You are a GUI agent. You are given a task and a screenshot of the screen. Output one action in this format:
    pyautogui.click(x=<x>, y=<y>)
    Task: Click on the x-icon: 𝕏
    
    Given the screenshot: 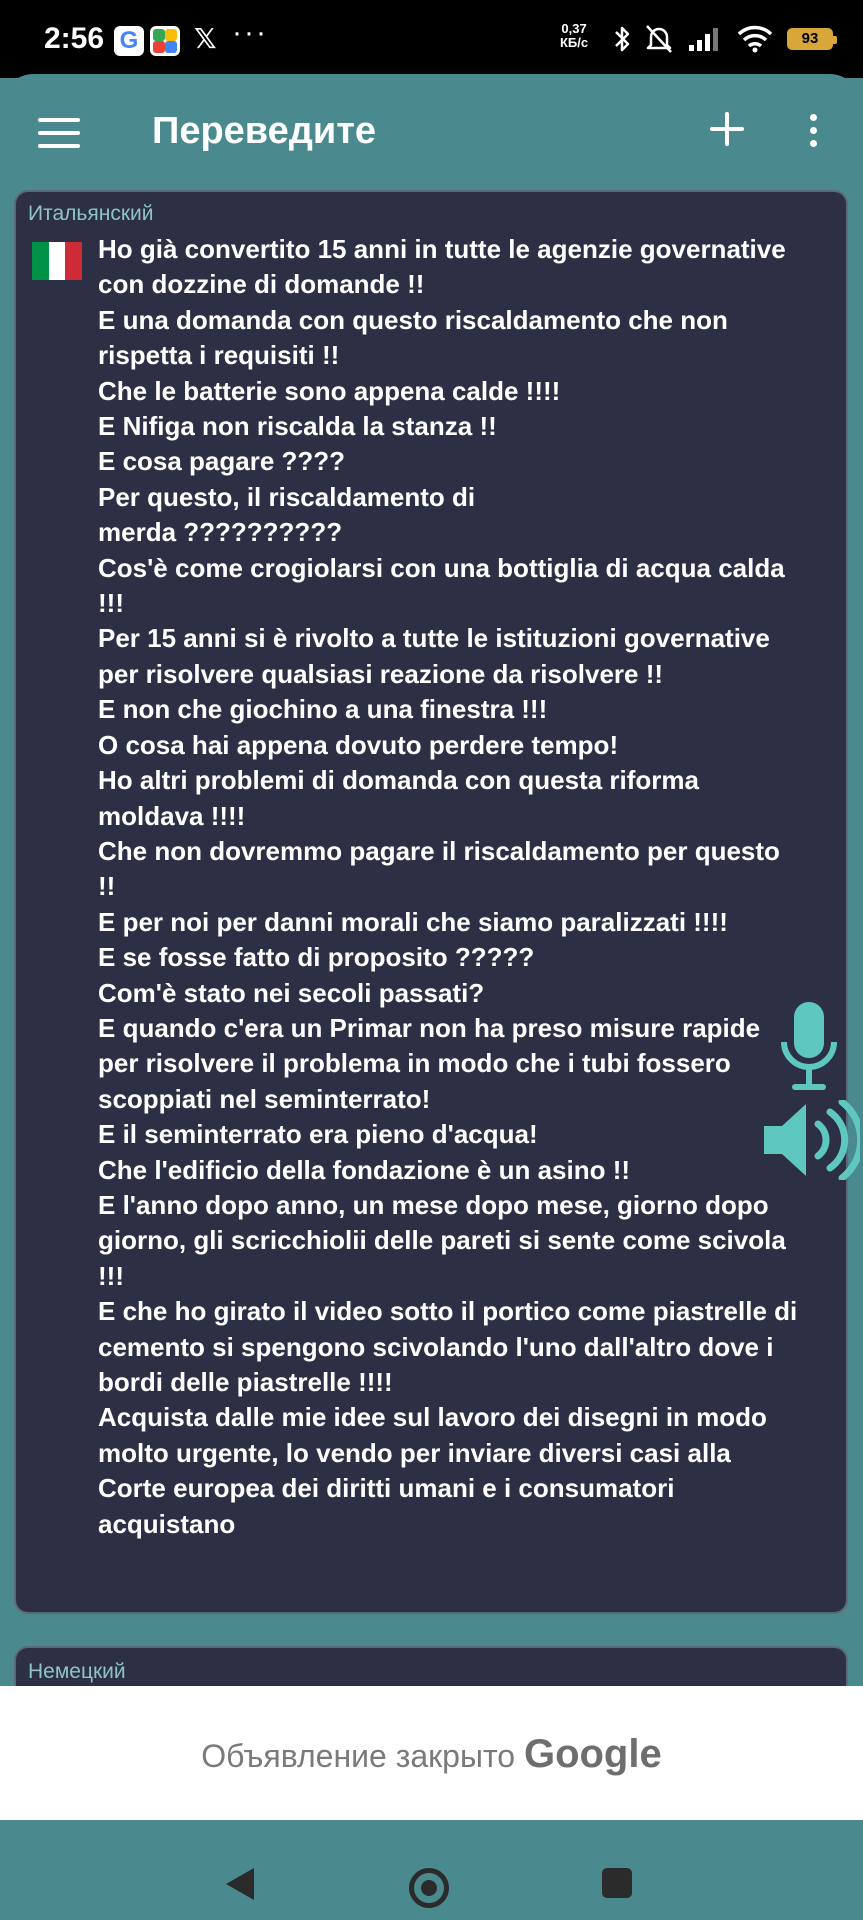 What is the action you would take?
    pyautogui.click(x=205, y=38)
    